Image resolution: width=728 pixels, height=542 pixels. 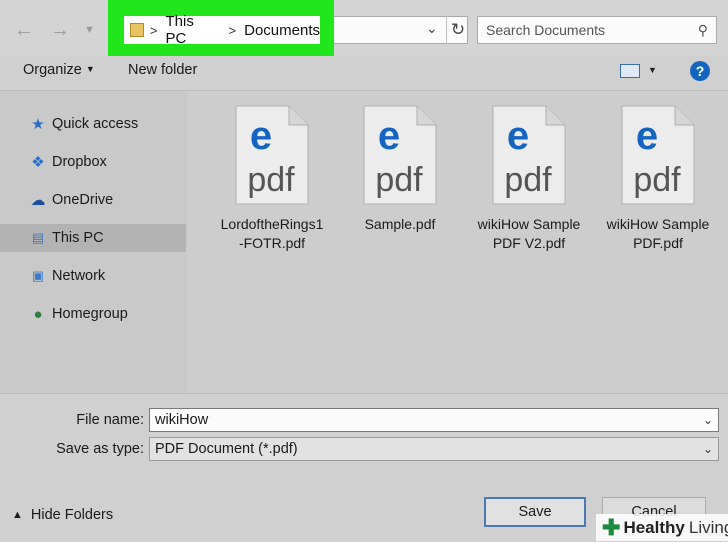 I want to click on address-dropdown-icon: ⌄, so click(x=432, y=28).